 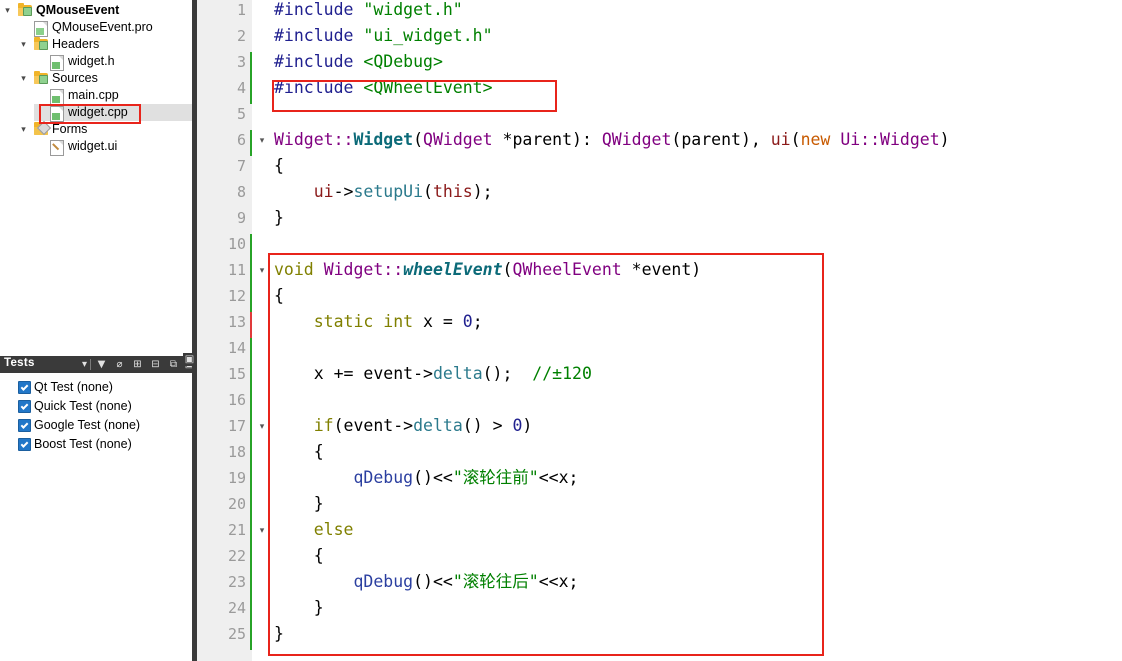 I want to click on test-item-label: Google Test (none), so click(x=87, y=425).